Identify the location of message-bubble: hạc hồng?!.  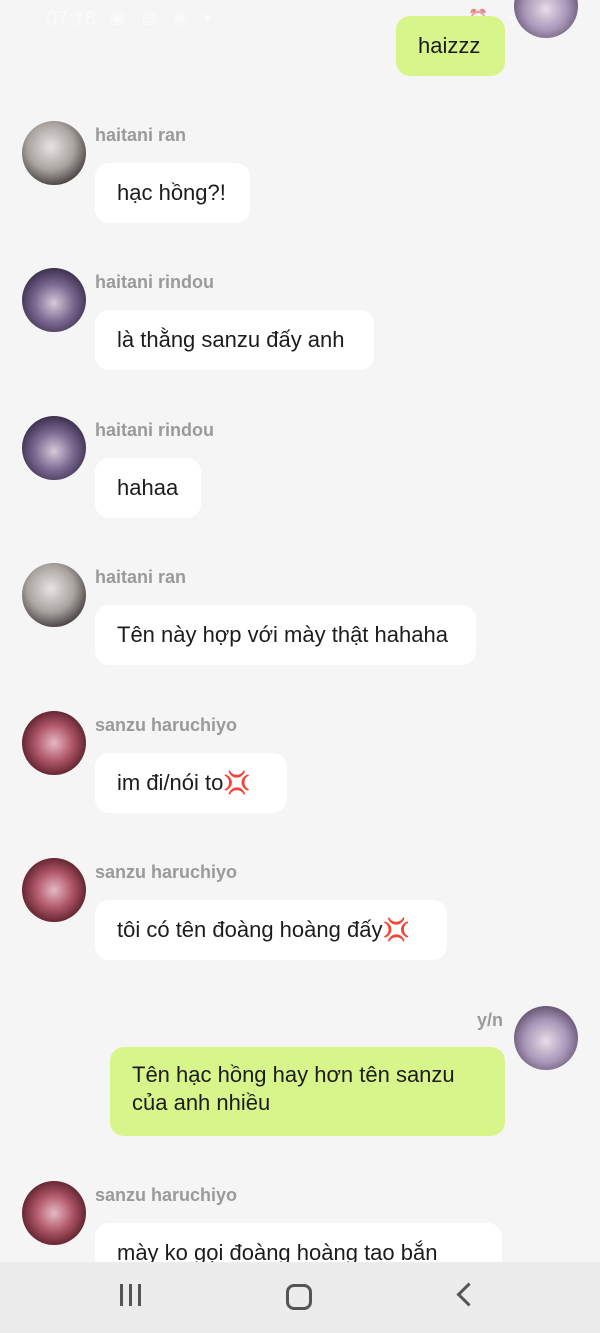
(172, 193).